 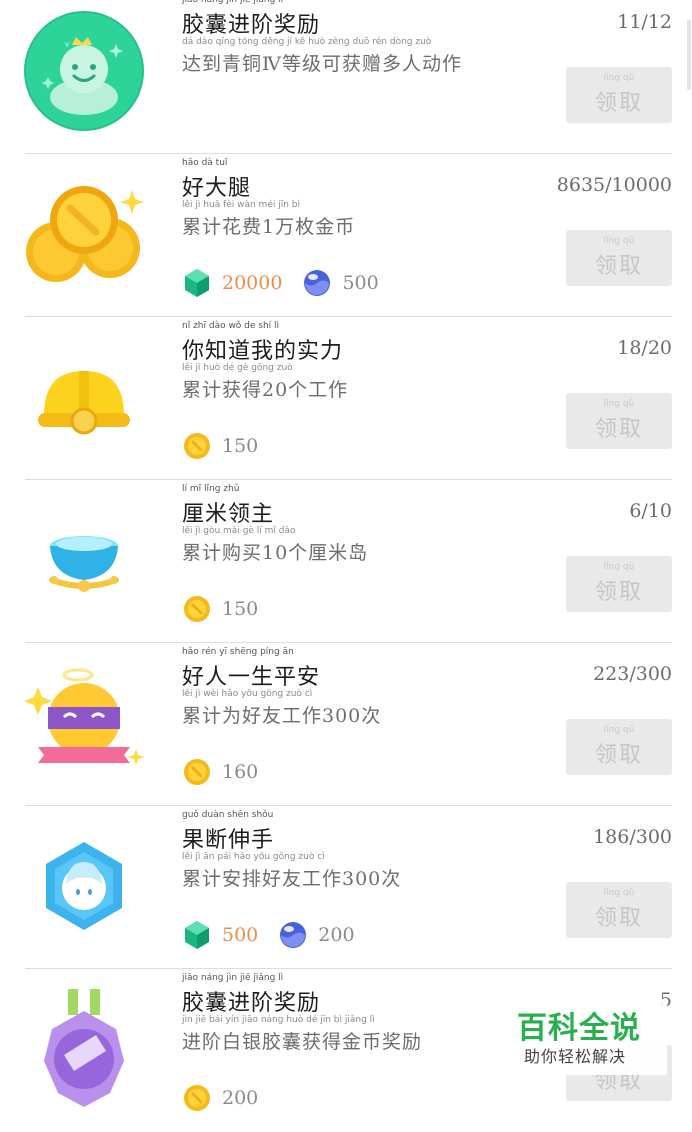 I want to click on achievement-title-text: 好大腿, so click(x=217, y=188).